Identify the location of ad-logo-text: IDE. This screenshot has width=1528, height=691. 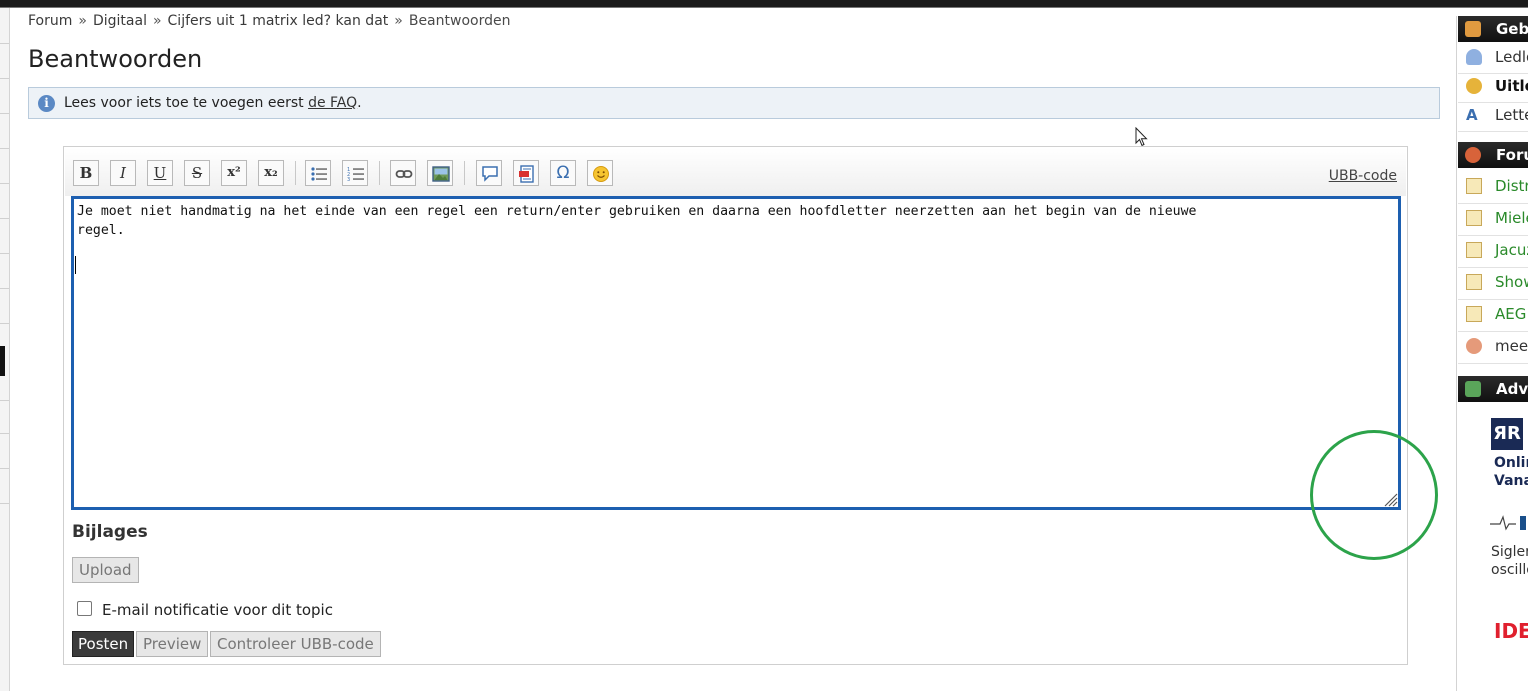
(1511, 631).